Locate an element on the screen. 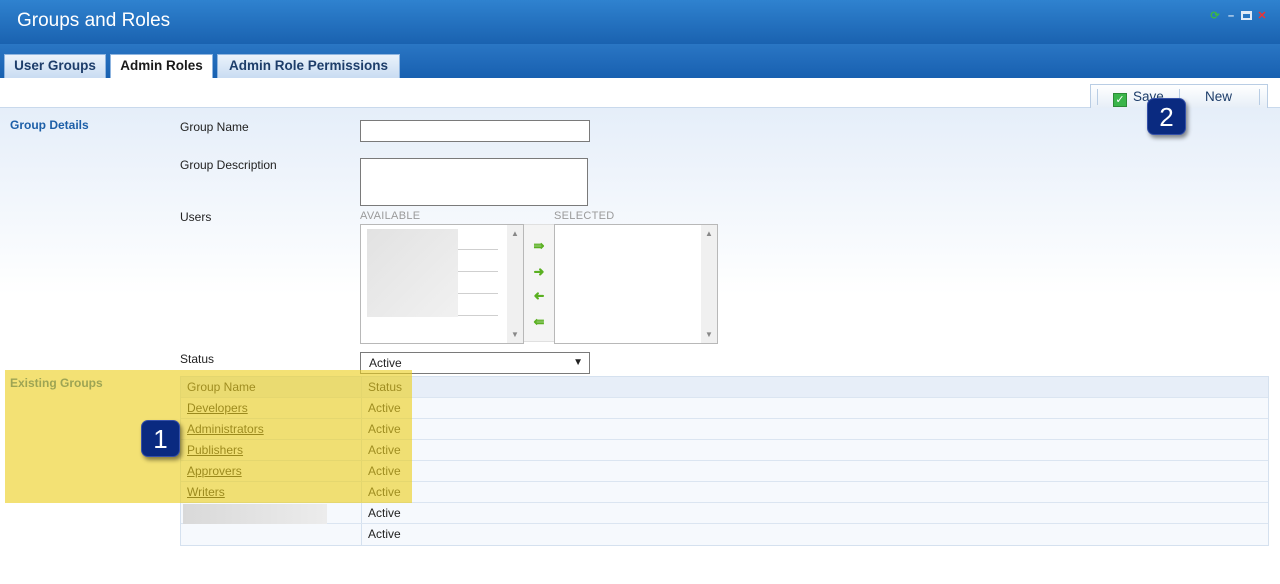 The height and width of the screenshot is (584, 1280). selected-list-scrollbar: ▲ ▼ is located at coordinates (709, 284).